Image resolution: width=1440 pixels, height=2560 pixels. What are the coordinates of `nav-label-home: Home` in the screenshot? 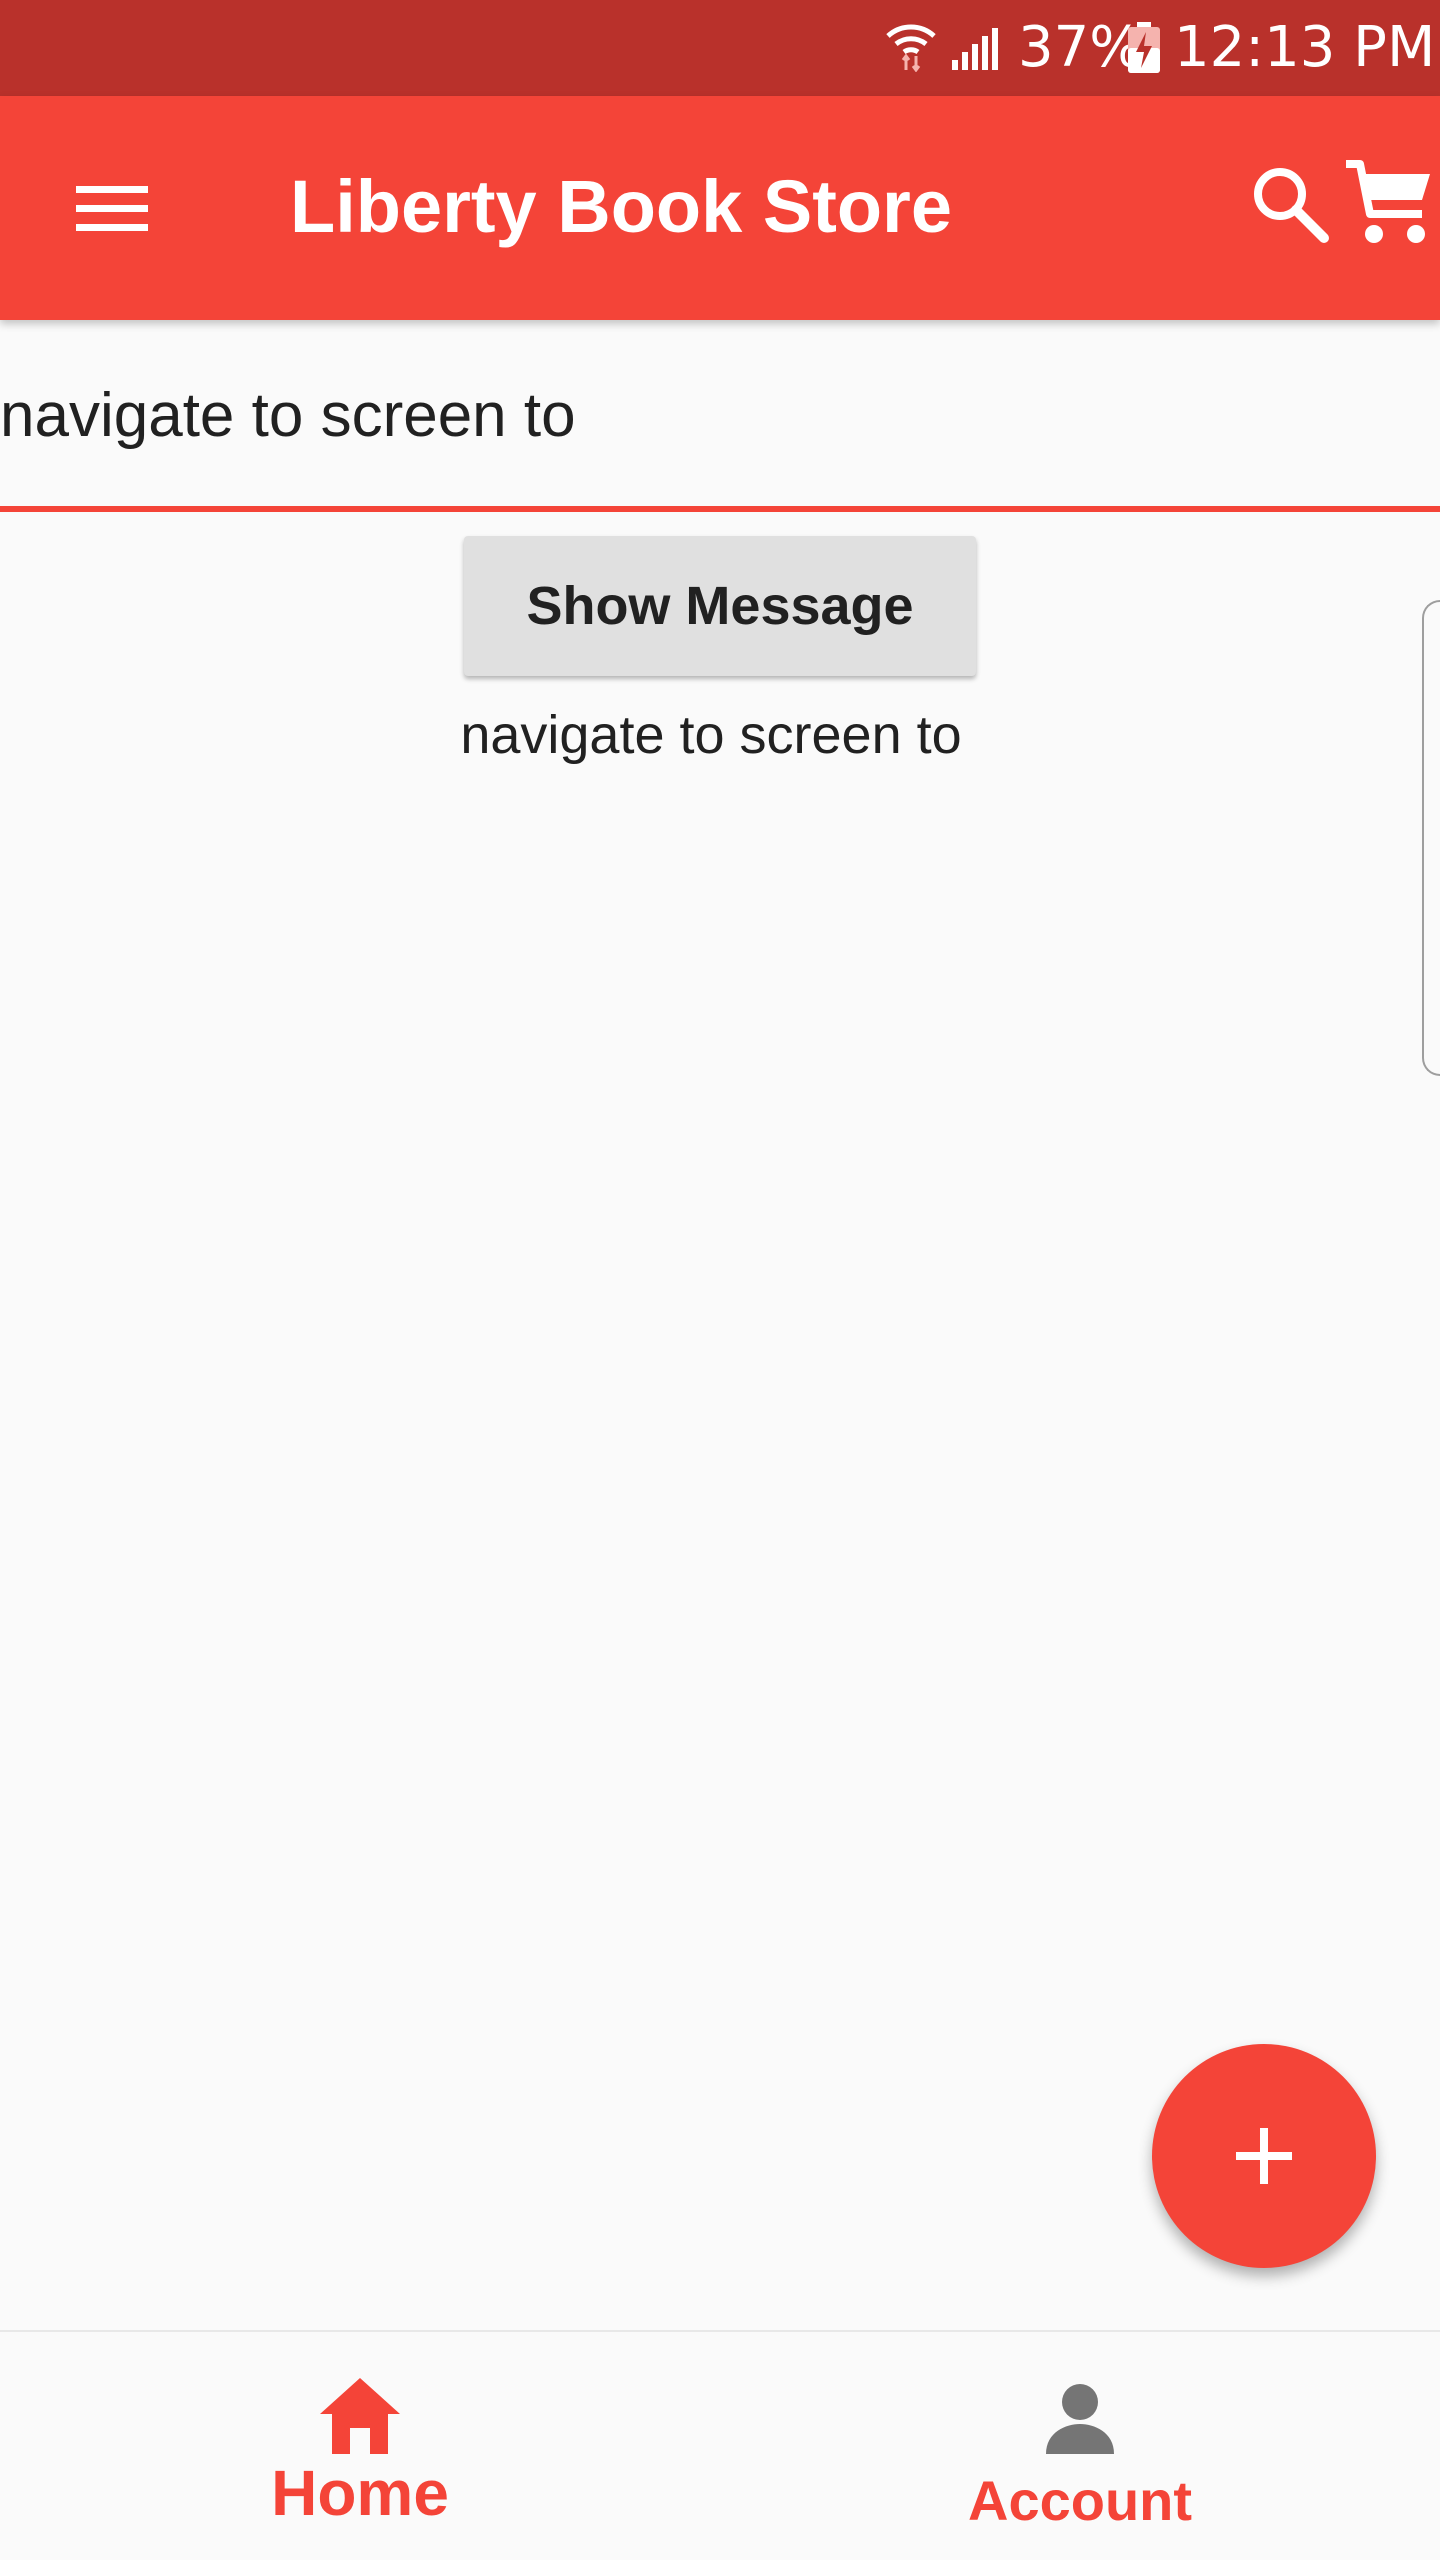 It's located at (360, 2493).